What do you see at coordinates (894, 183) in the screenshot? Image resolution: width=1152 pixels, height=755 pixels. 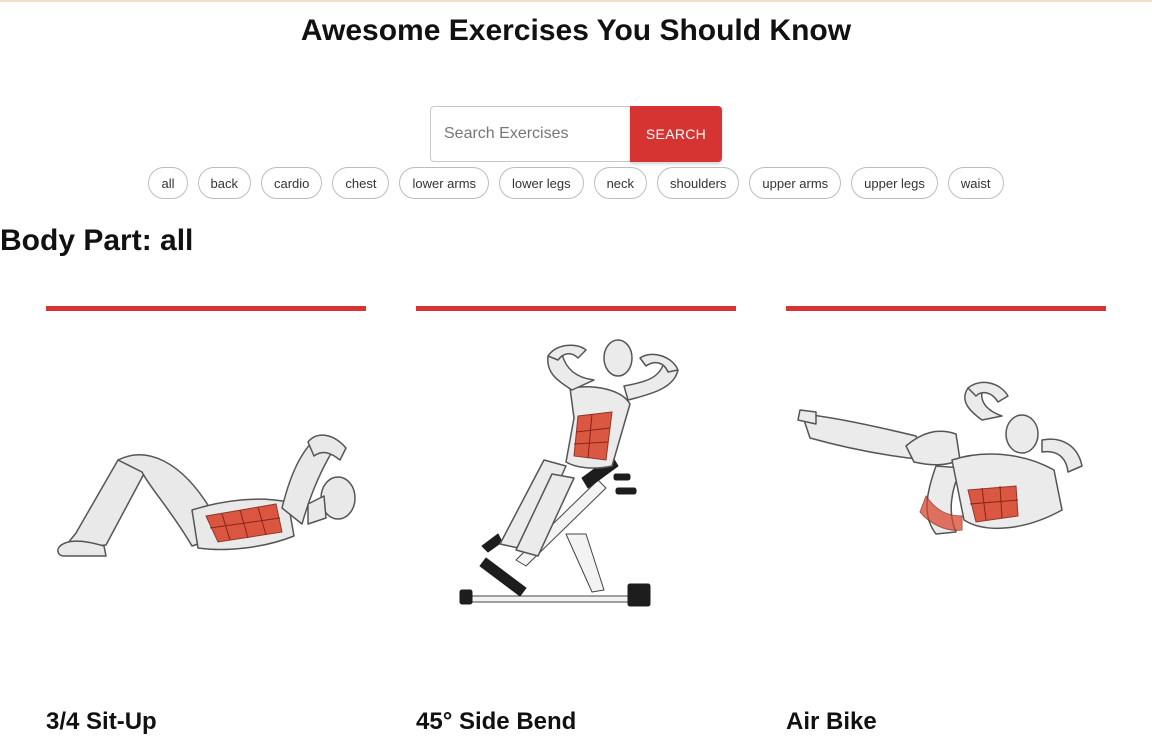 I see `chip-upper-legs: upper legs` at bounding box center [894, 183].